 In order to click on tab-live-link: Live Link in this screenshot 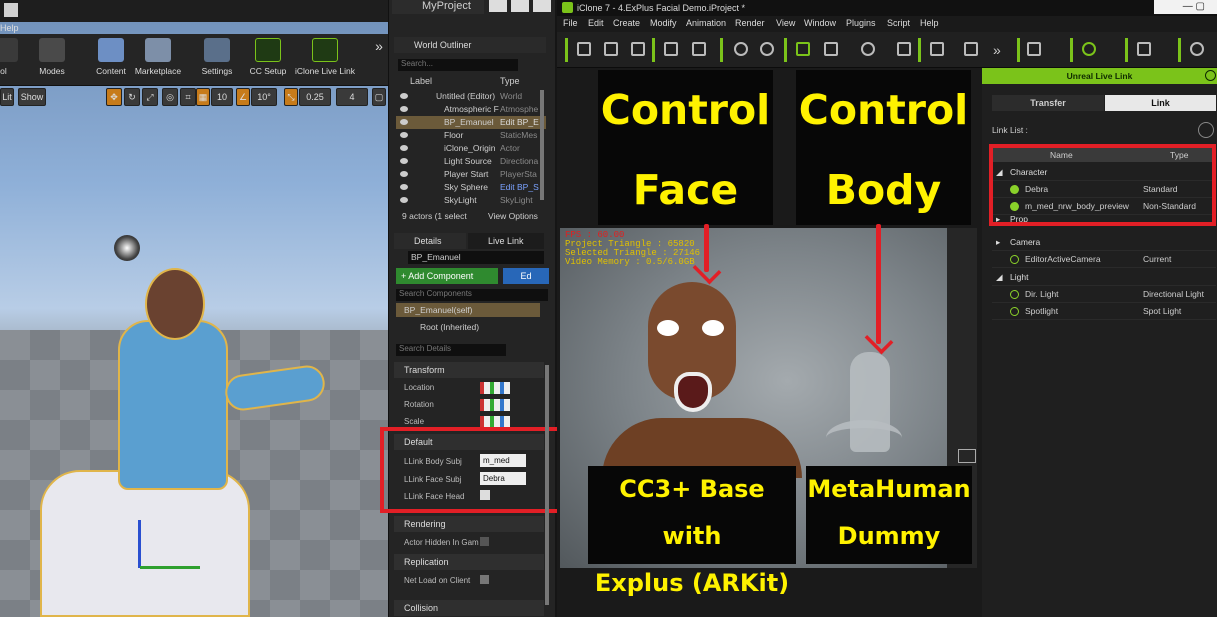, I will do `click(506, 241)`.